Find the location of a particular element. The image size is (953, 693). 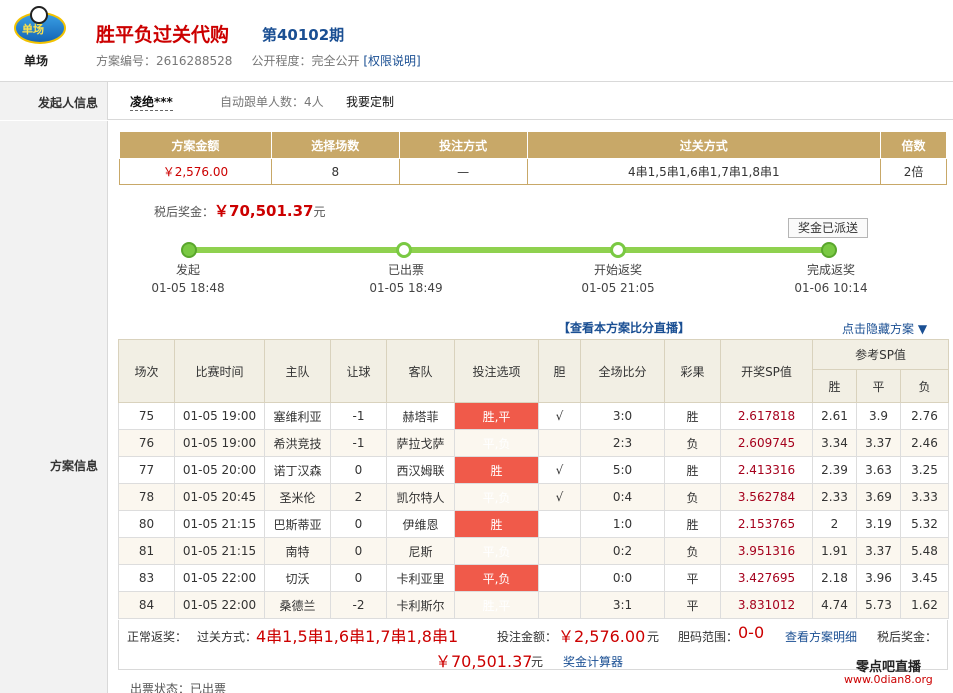

ref-sub-header: 胜 is located at coordinates (834, 386).